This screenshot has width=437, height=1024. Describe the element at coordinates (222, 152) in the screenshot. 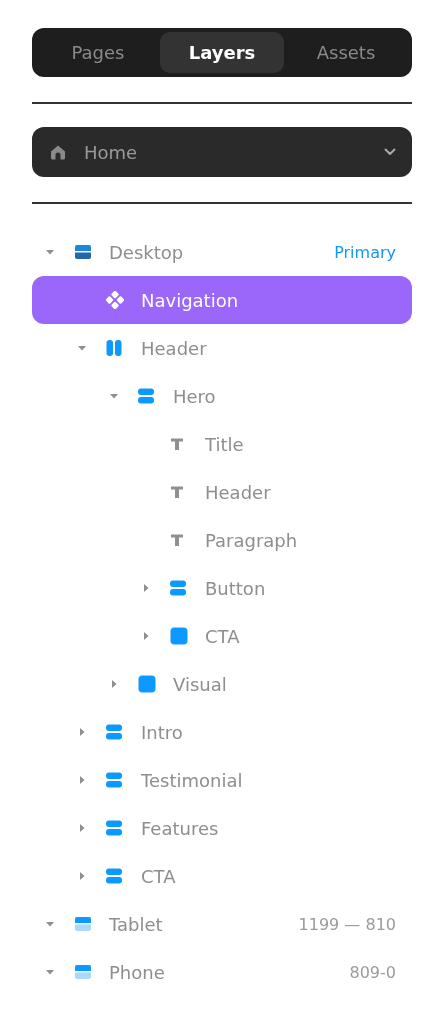

I see `page-dropdown: Home` at that location.